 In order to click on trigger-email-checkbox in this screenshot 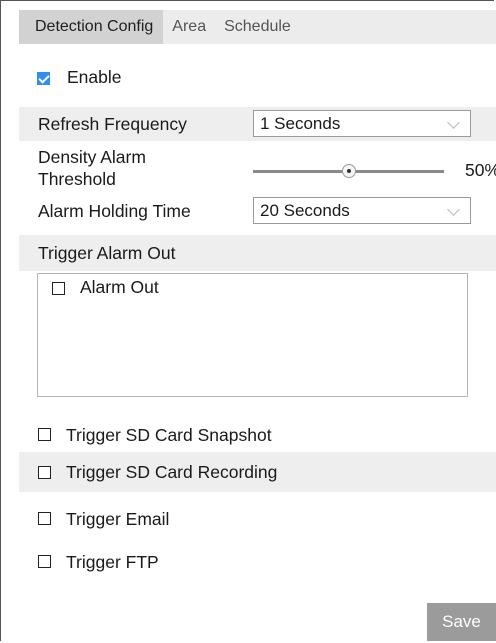, I will do `click(44, 518)`.